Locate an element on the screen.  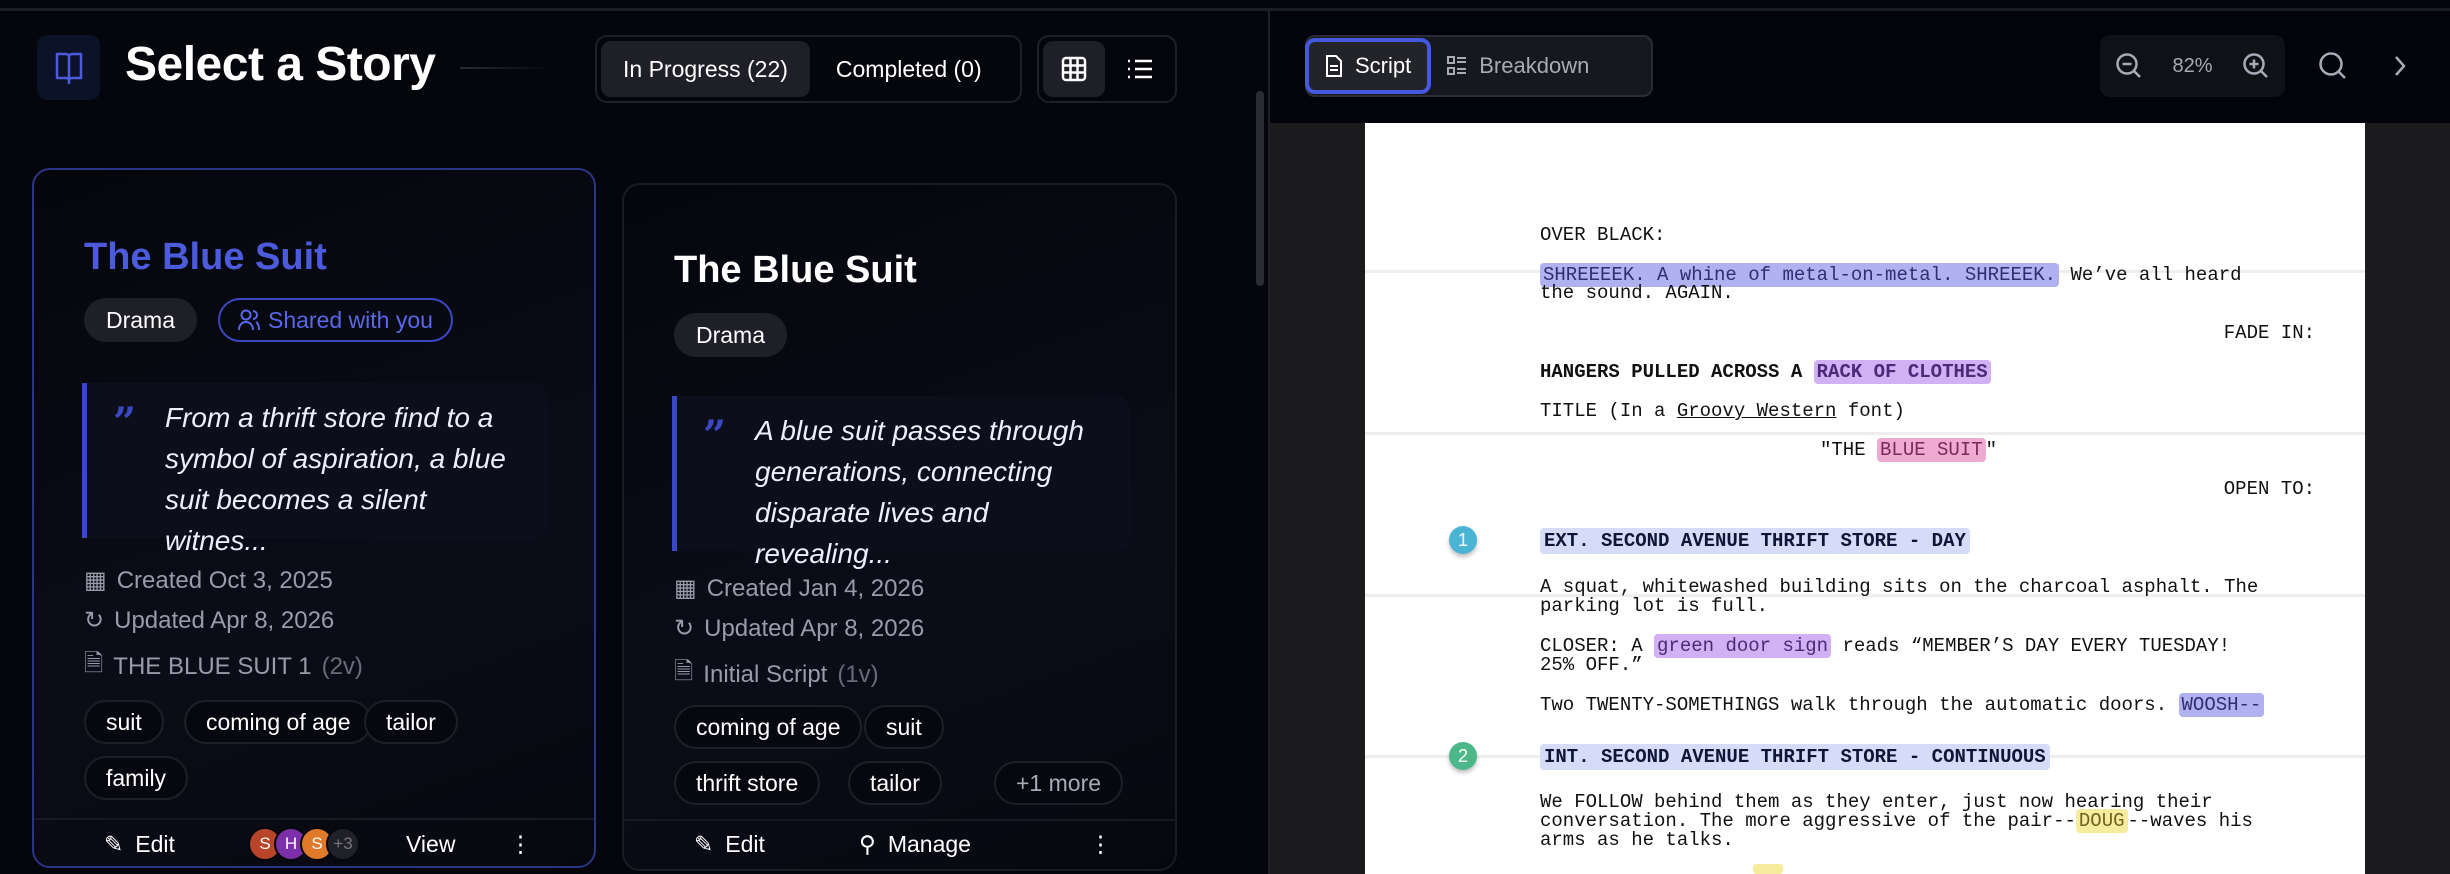
chevron-right-icon is located at coordinates (2400, 66).